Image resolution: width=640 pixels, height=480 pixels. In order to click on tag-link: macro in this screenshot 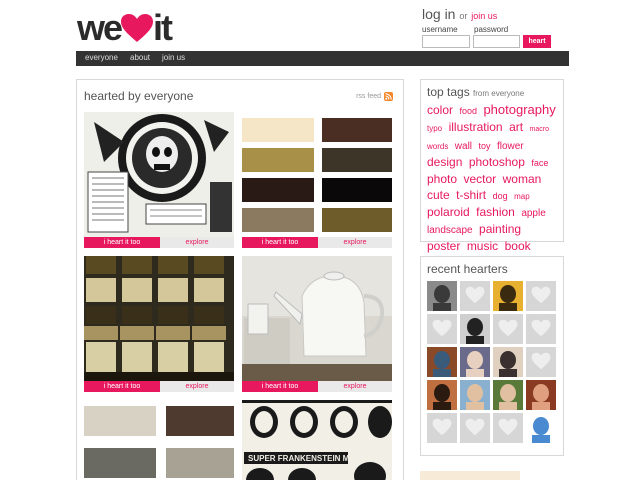, I will do `click(539, 129)`.